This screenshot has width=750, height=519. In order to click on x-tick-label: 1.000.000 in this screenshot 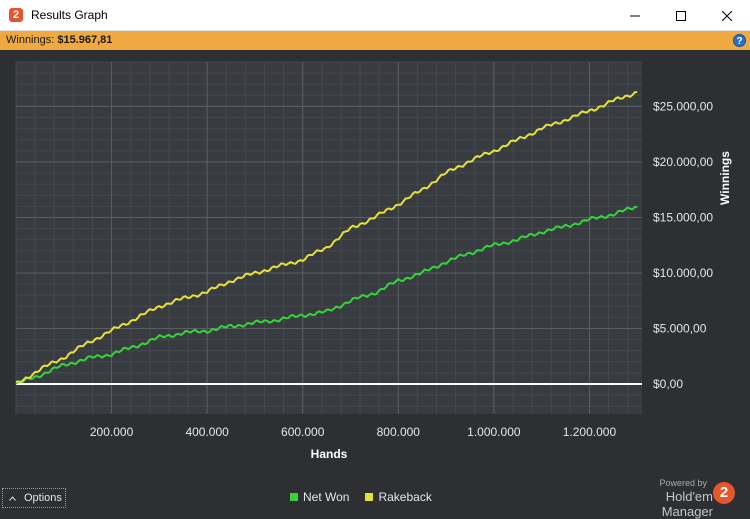, I will do `click(494, 432)`.